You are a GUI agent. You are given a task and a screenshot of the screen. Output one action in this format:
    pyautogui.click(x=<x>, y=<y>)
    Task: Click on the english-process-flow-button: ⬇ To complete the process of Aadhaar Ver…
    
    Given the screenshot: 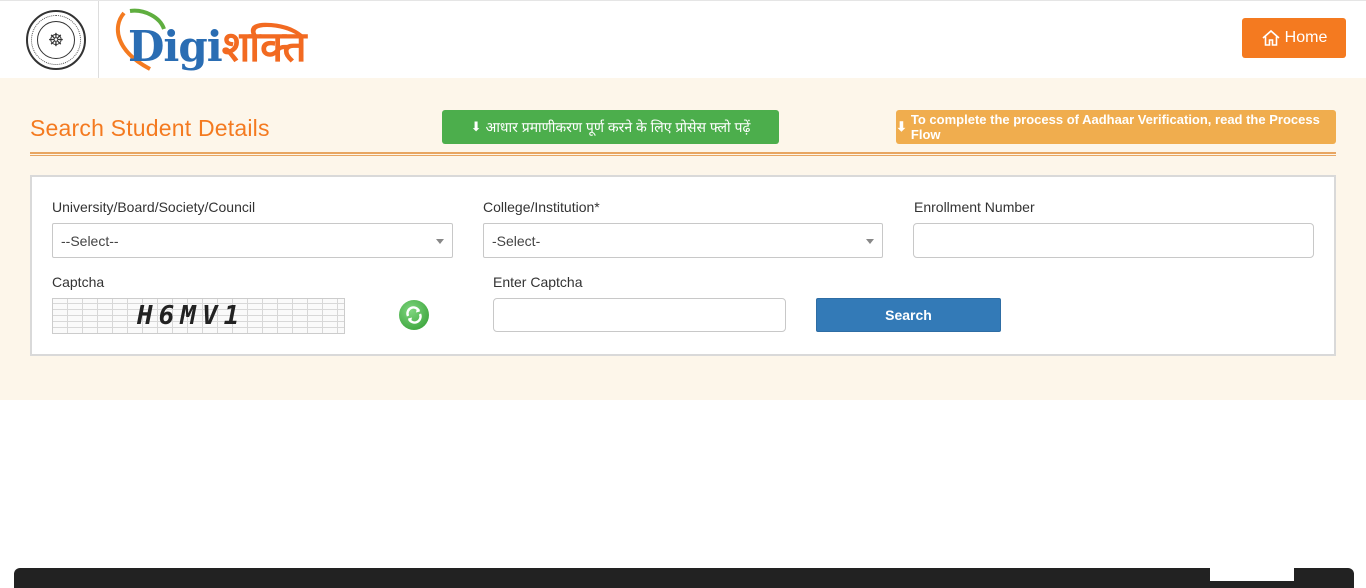 What is the action you would take?
    pyautogui.click(x=1116, y=127)
    